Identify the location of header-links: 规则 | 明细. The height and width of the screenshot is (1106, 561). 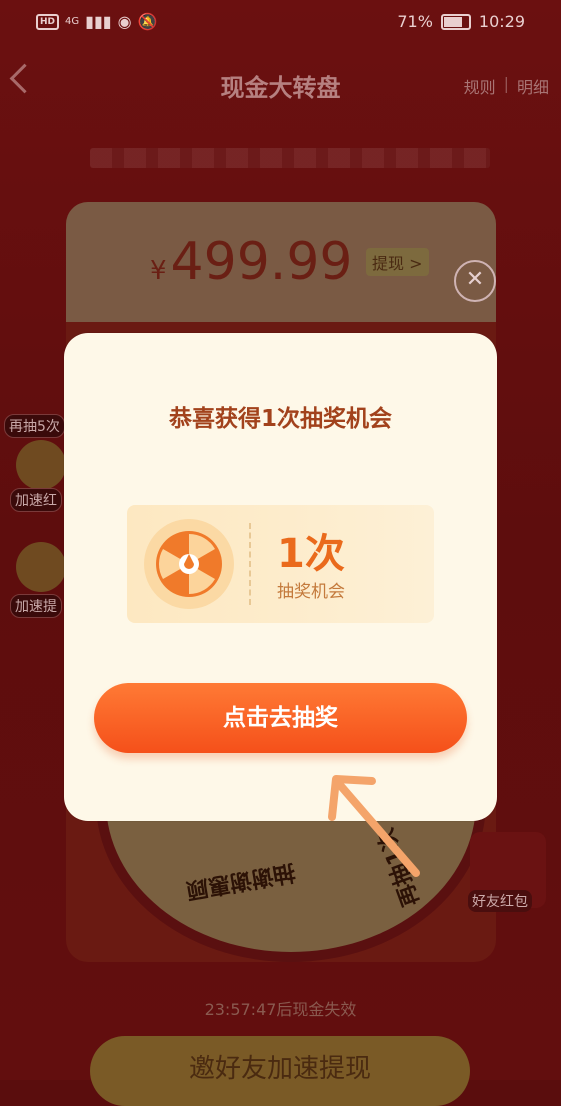
(506, 86).